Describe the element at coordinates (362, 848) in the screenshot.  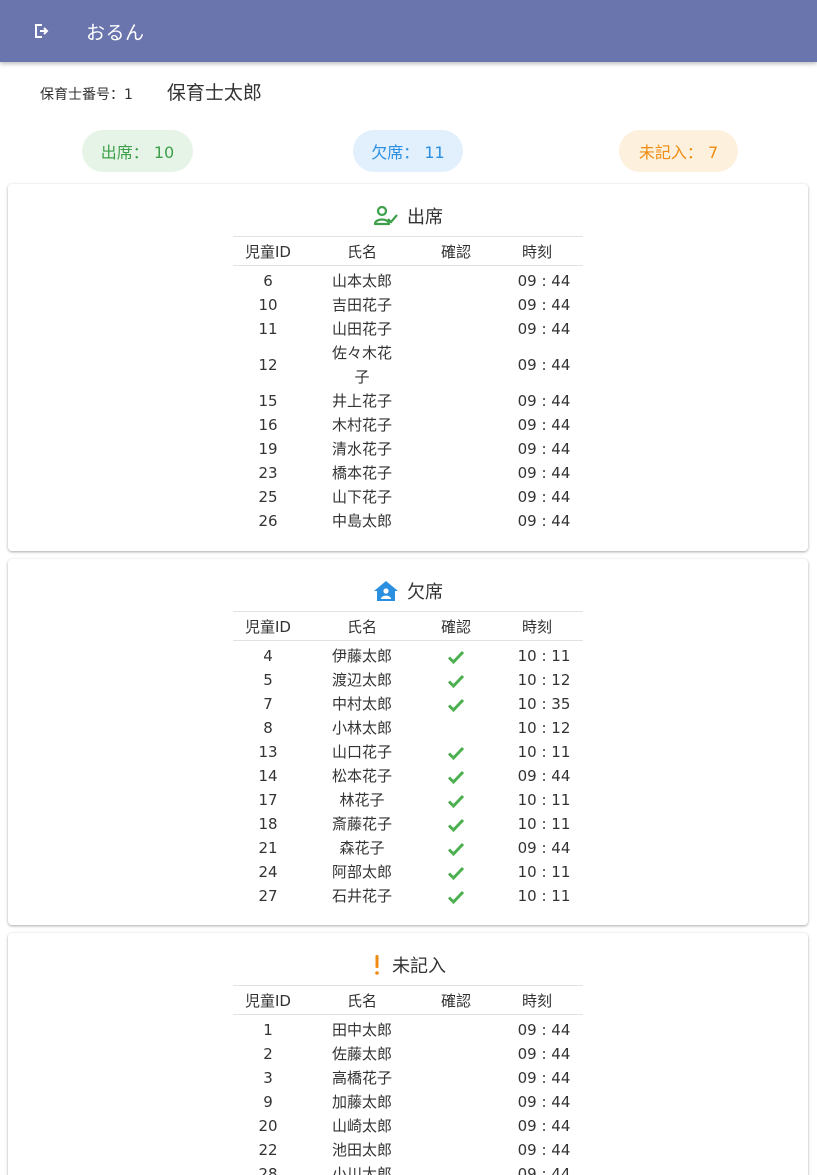
I see `child-name: 森花子` at that location.